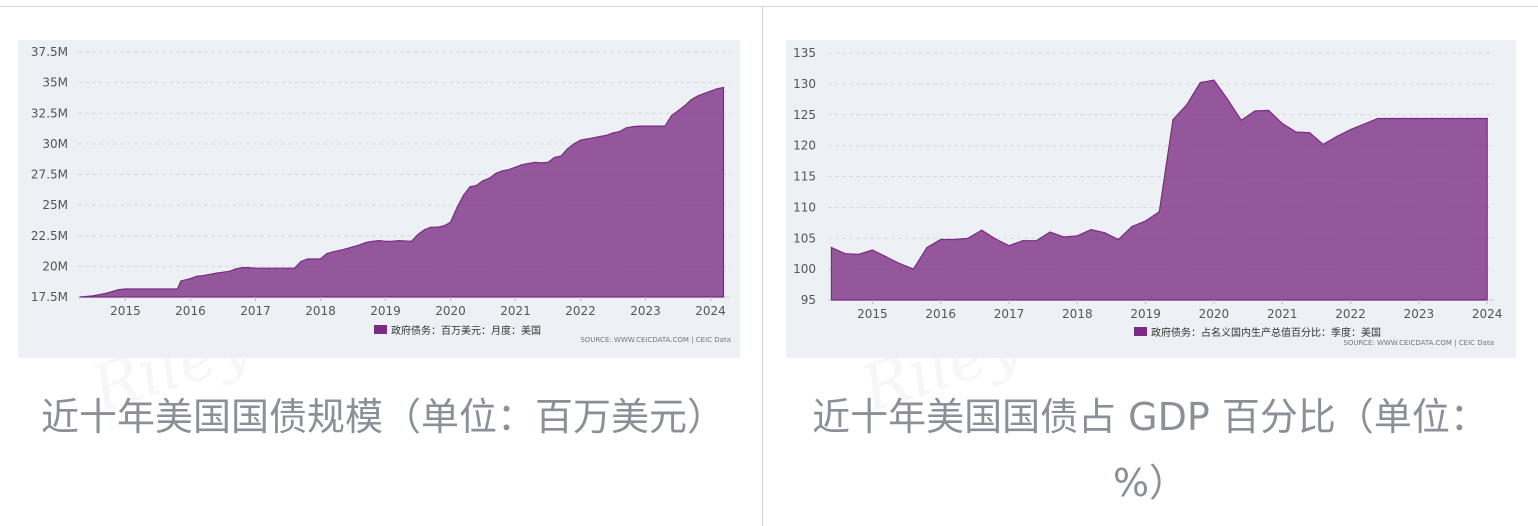  I want to click on y-tick-label: 95, so click(808, 300).